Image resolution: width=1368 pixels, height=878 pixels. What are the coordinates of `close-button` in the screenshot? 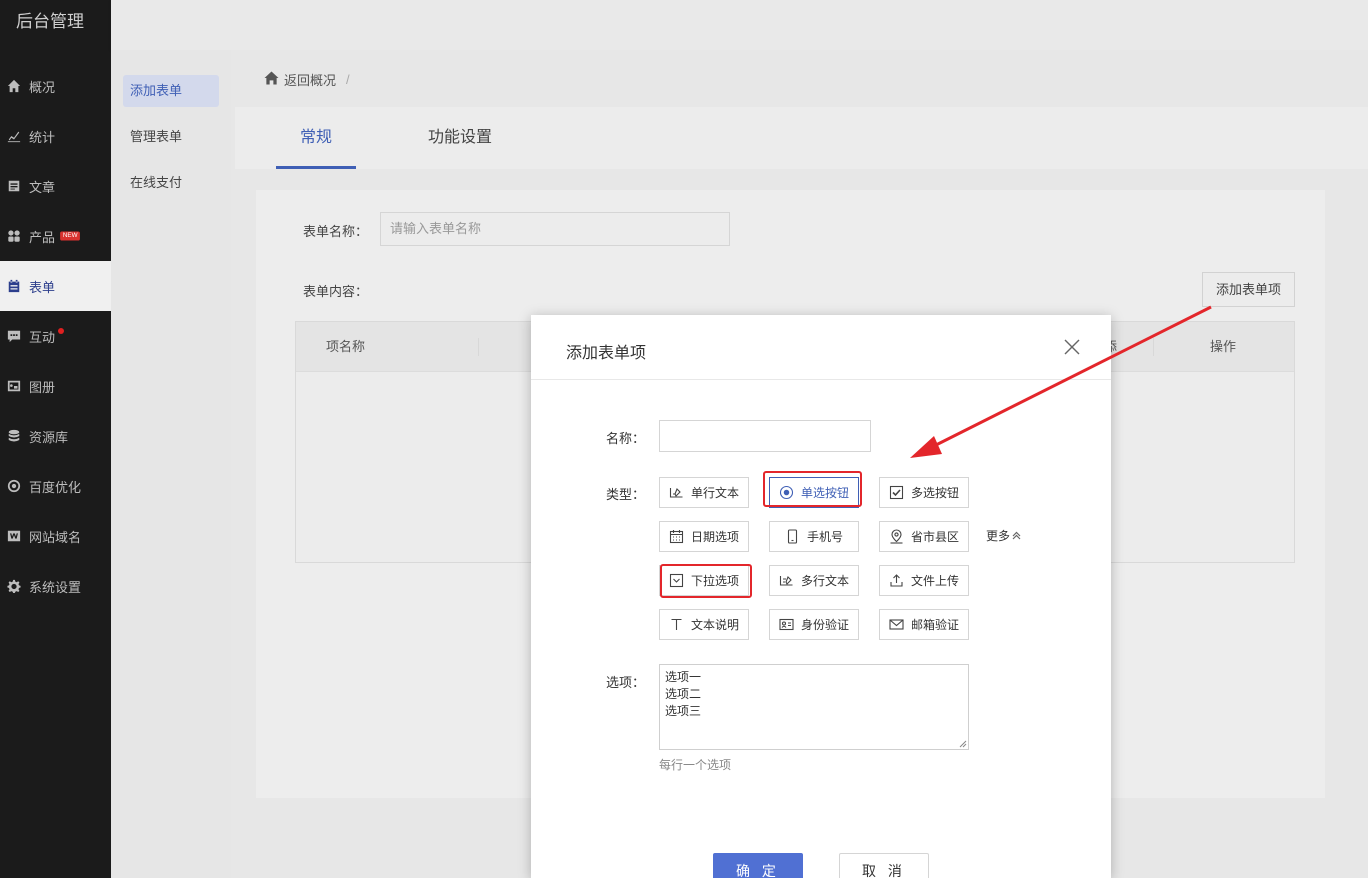 It's located at (1072, 347).